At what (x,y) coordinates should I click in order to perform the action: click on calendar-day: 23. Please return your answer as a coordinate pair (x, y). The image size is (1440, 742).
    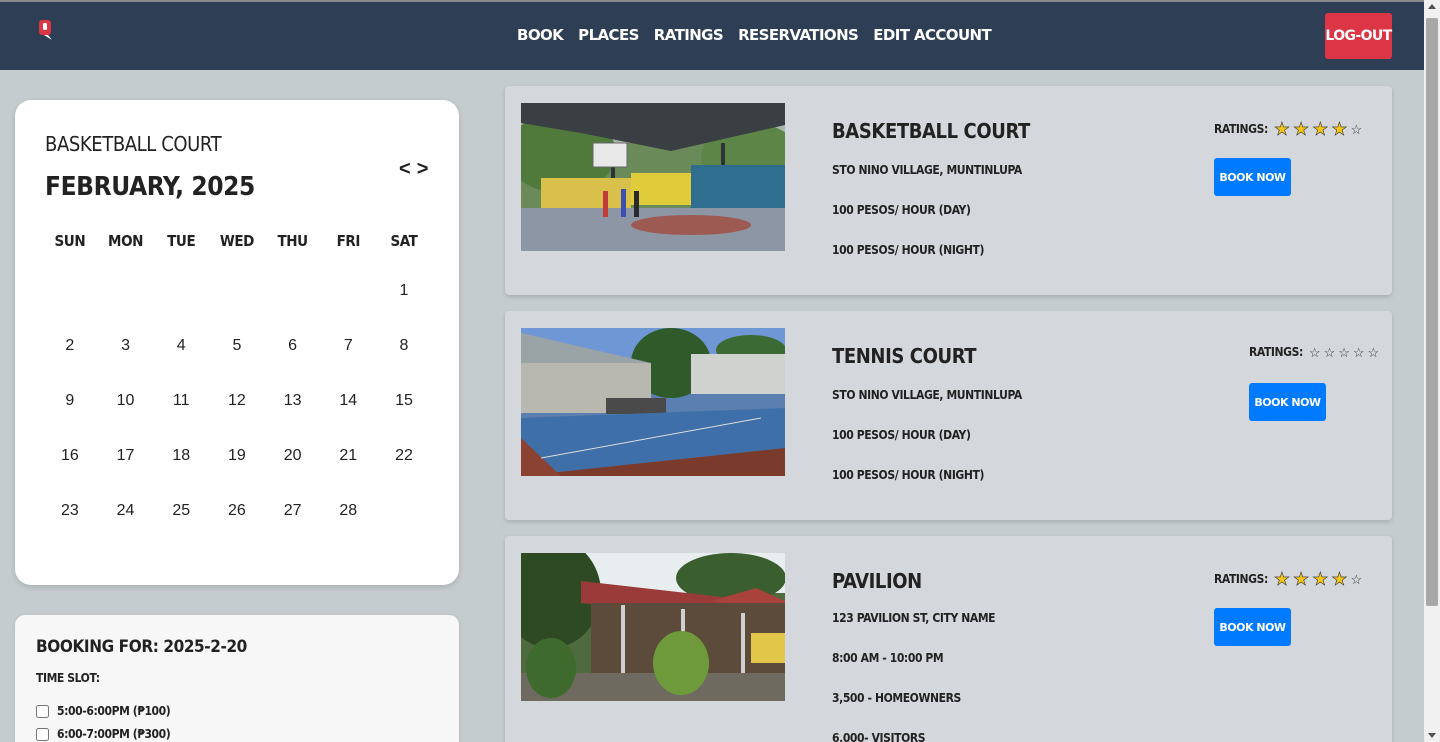
    Looking at the image, I should click on (70, 511).